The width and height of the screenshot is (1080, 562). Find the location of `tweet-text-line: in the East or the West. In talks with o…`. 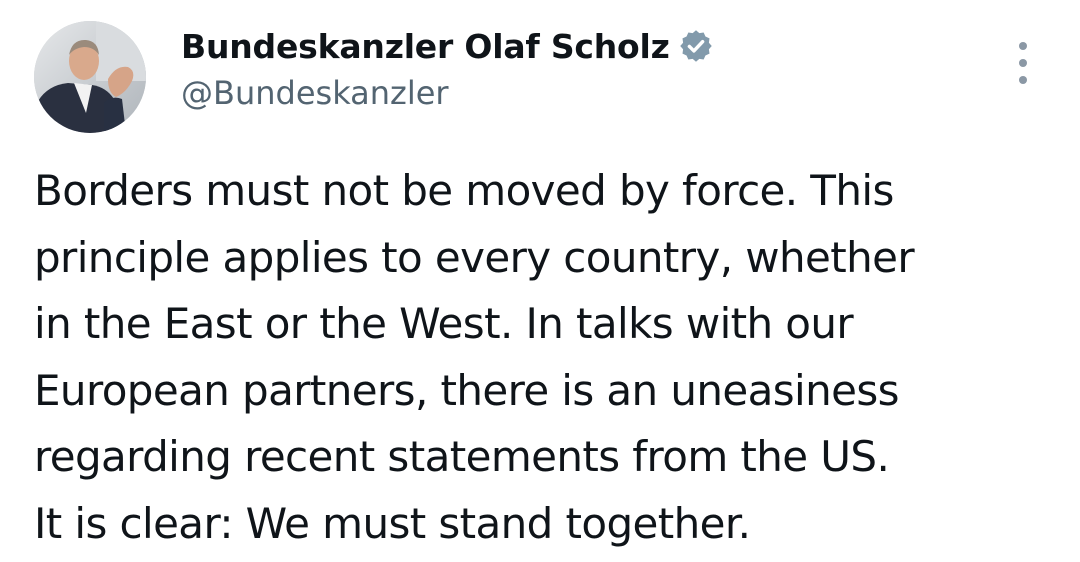

tweet-text-line: in the East or the West. In talks with o… is located at coordinates (444, 323).